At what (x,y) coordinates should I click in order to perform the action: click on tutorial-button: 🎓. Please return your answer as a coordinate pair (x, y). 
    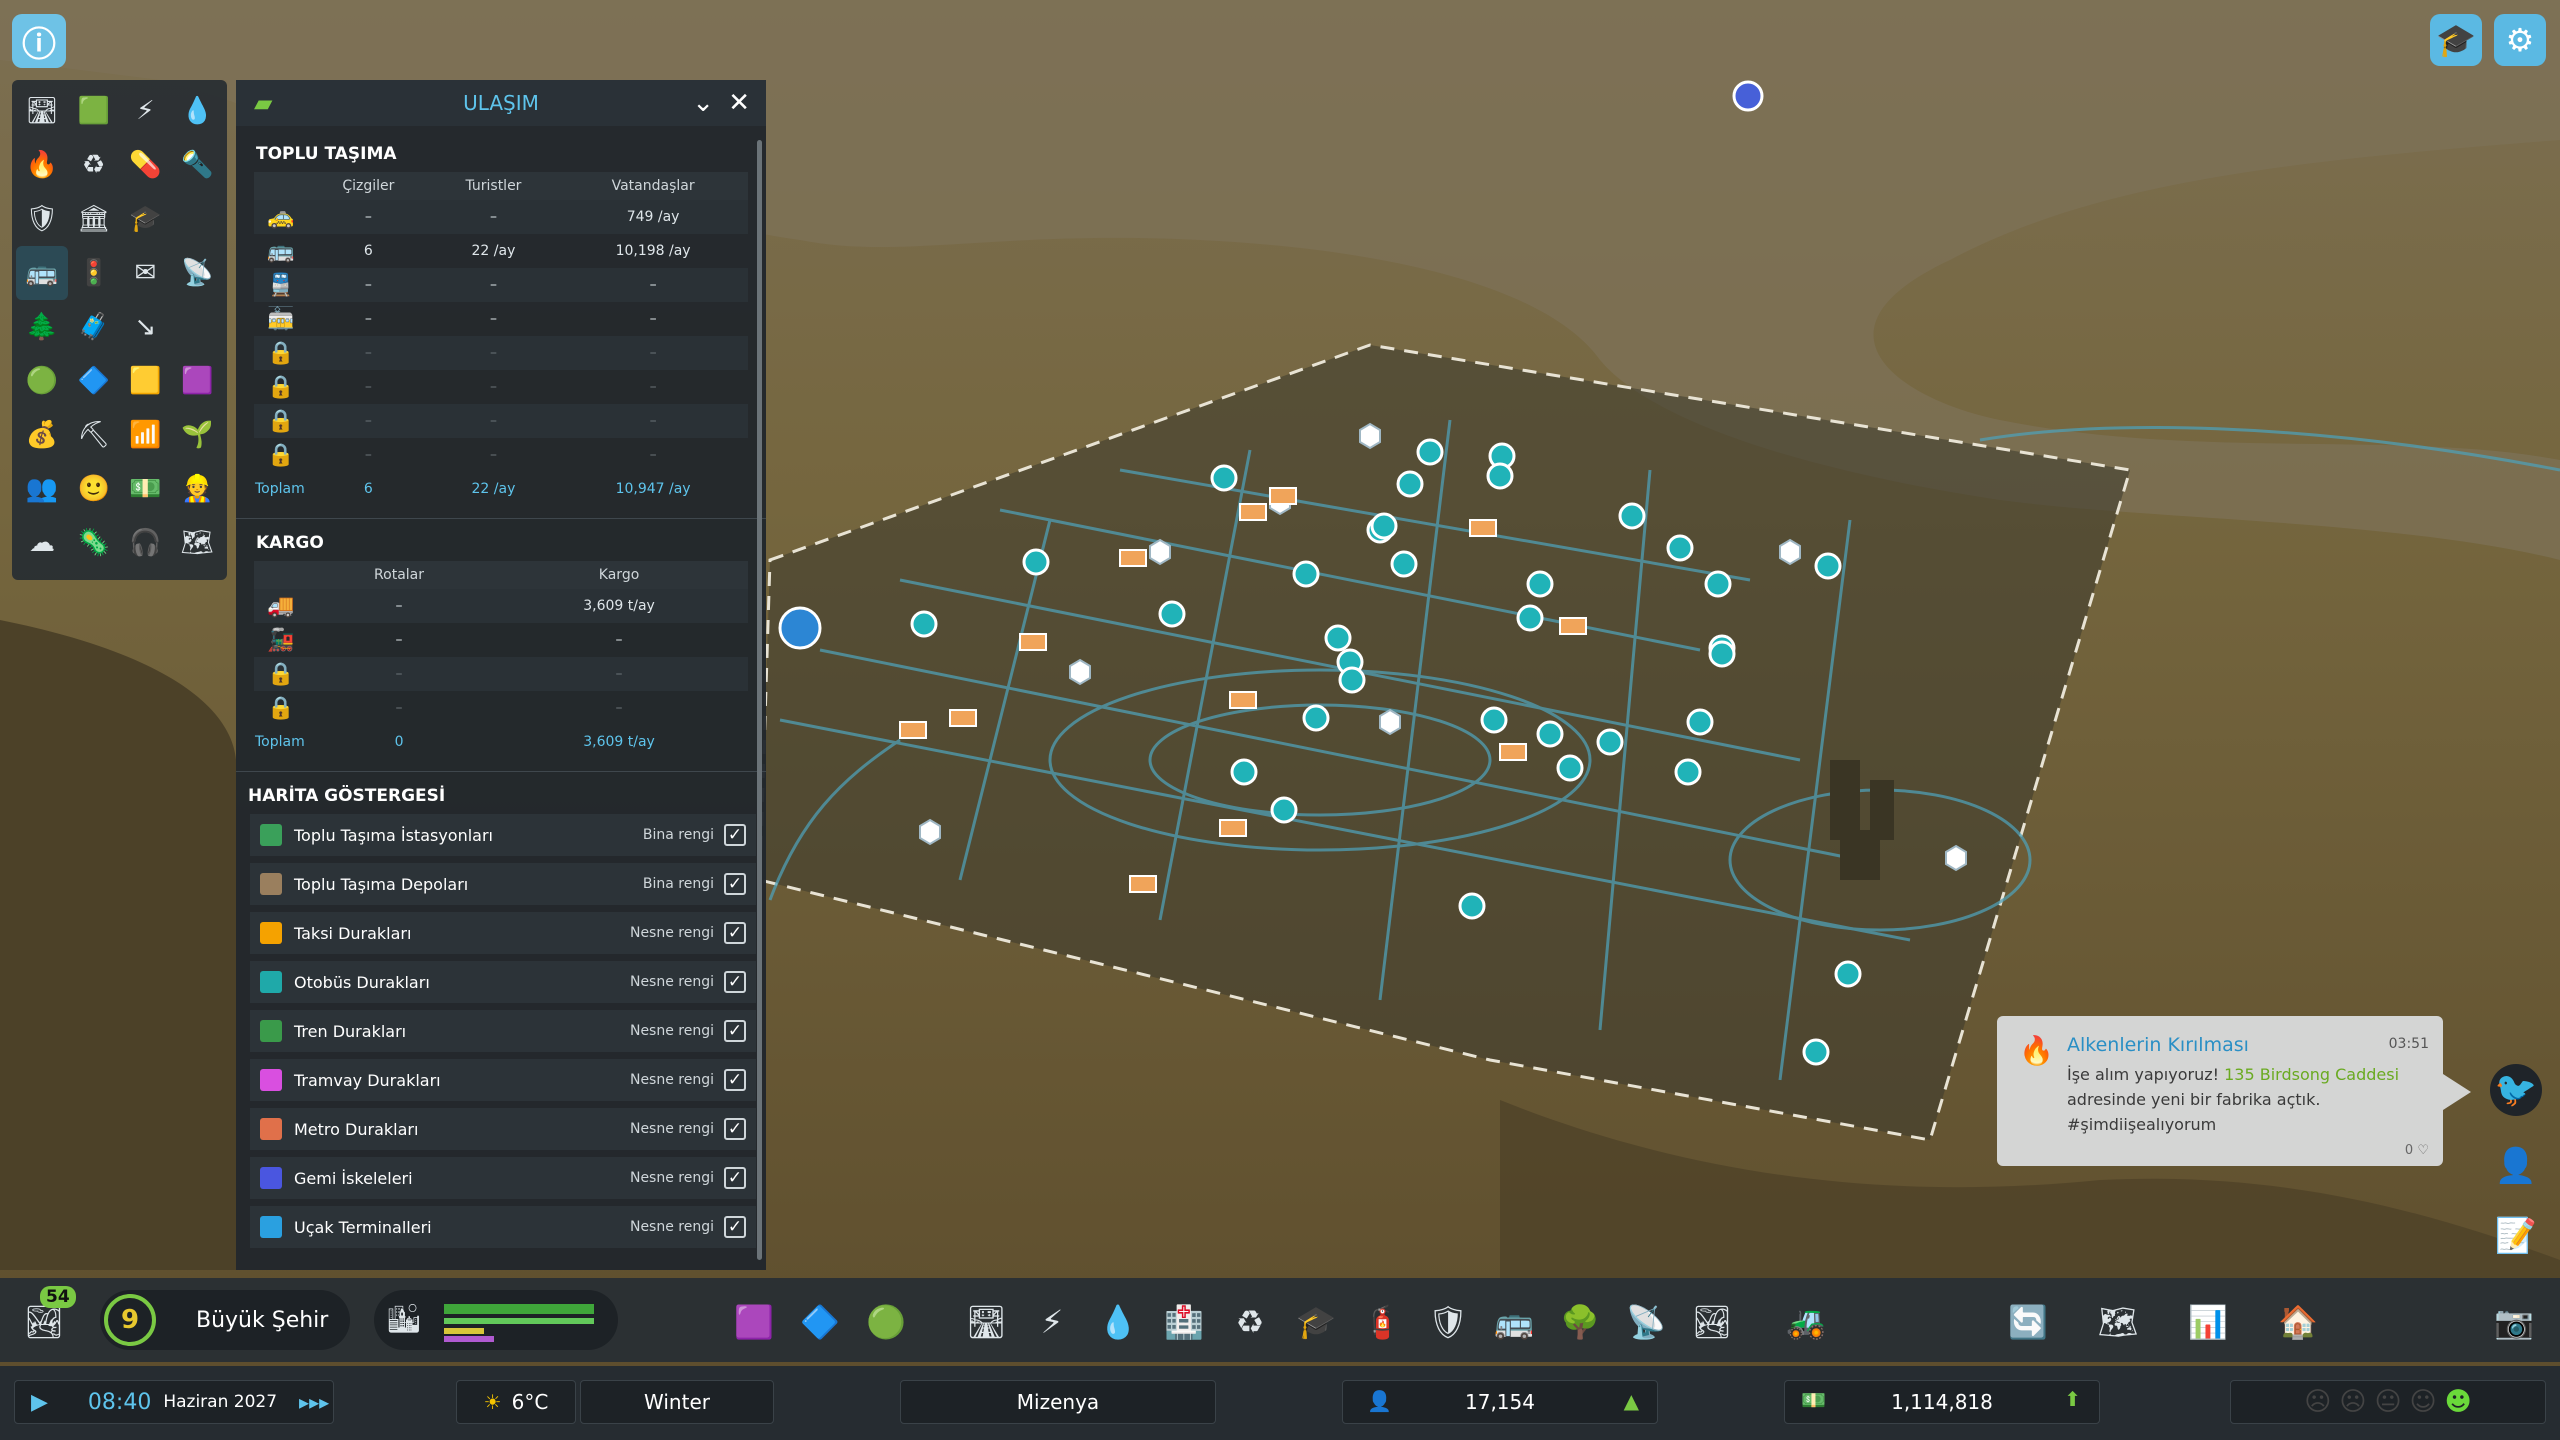
    Looking at the image, I should click on (2456, 40).